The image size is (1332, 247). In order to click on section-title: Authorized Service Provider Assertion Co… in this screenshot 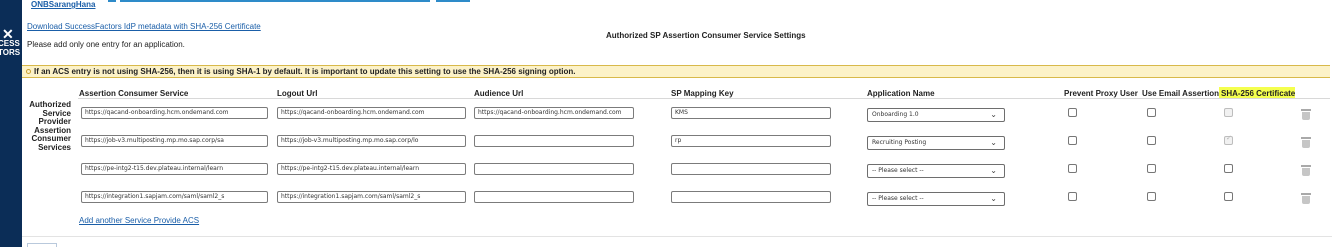, I will do `click(50, 126)`.